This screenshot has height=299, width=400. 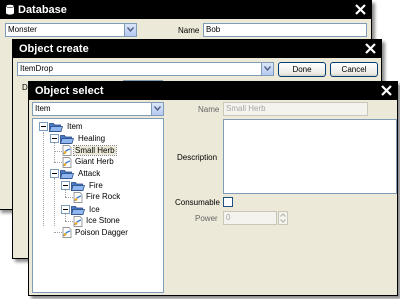 What do you see at coordinates (91, 138) in the screenshot?
I see `tree-node-healing: Healing` at bounding box center [91, 138].